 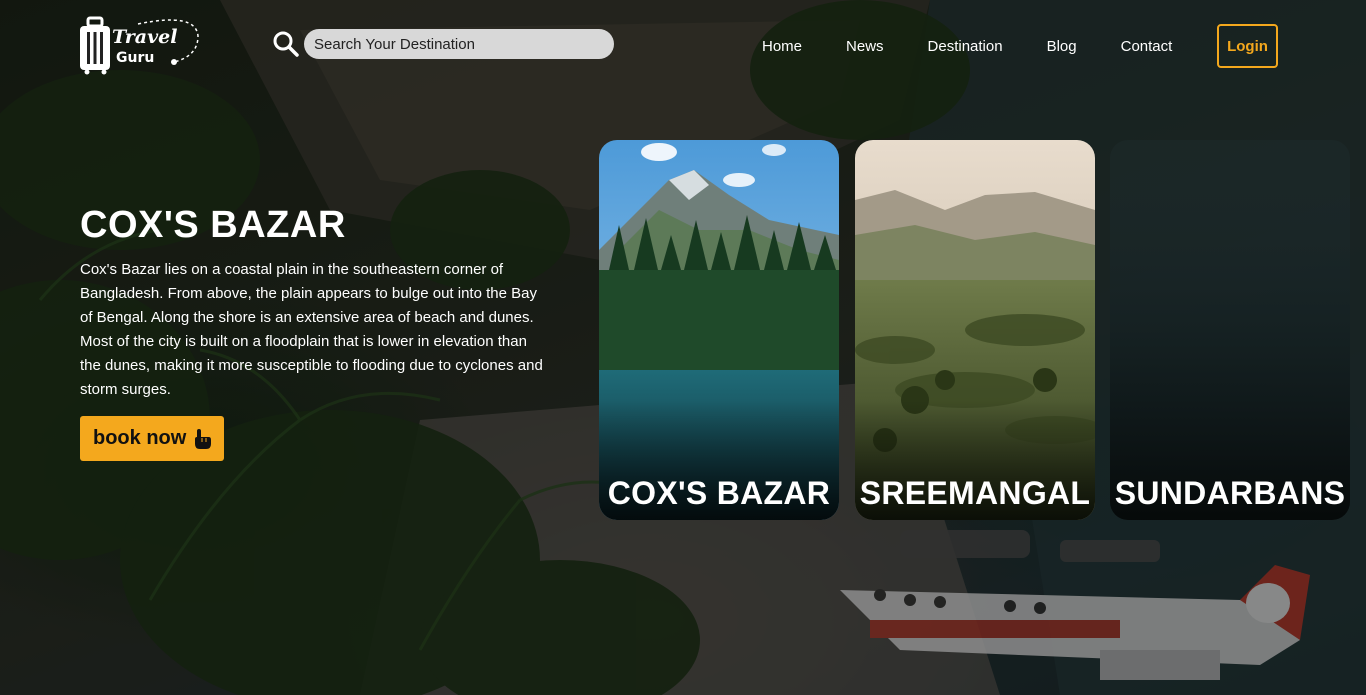 I want to click on destination-card-title: COX'S BAZAR, so click(x=719, y=493).